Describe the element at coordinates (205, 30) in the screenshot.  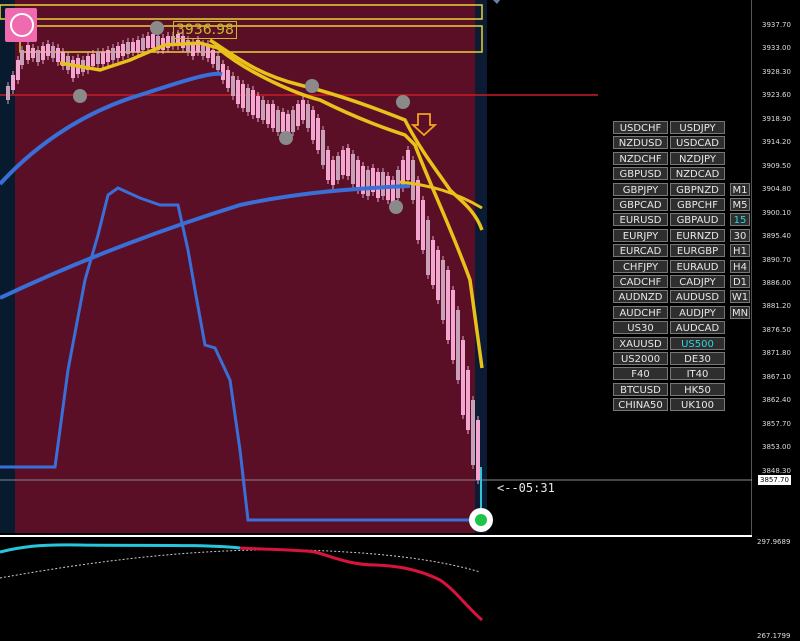
I see `level-price-label: 3936.98` at that location.